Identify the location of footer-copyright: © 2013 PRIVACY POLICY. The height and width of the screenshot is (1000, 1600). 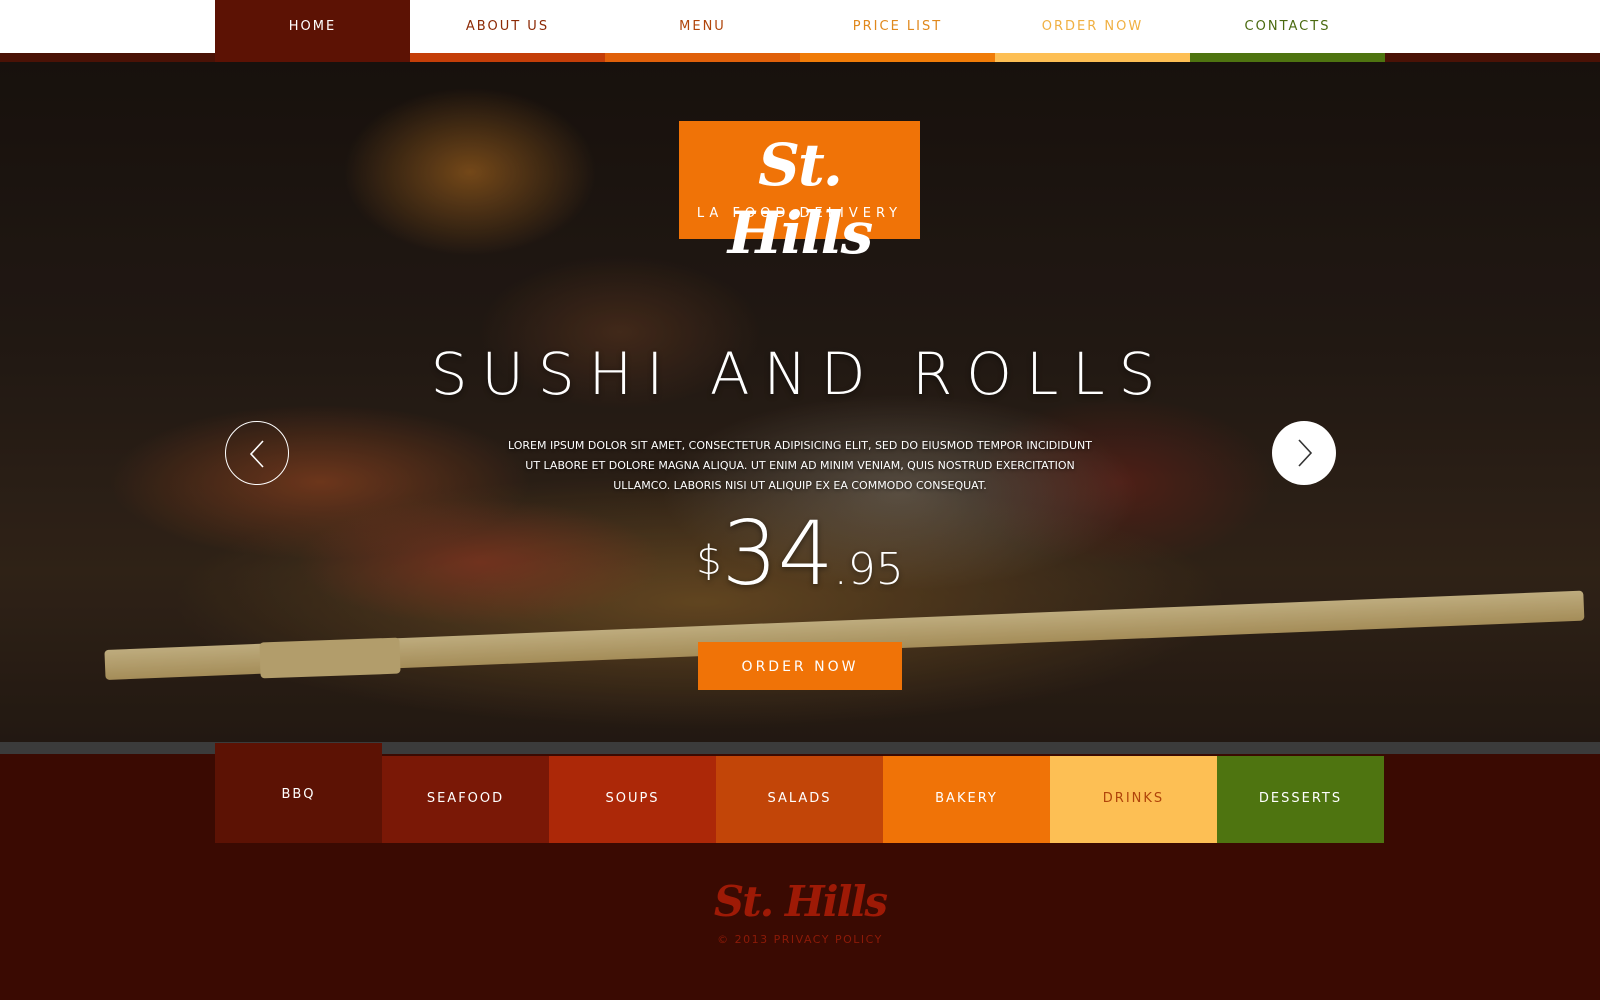
(800, 939).